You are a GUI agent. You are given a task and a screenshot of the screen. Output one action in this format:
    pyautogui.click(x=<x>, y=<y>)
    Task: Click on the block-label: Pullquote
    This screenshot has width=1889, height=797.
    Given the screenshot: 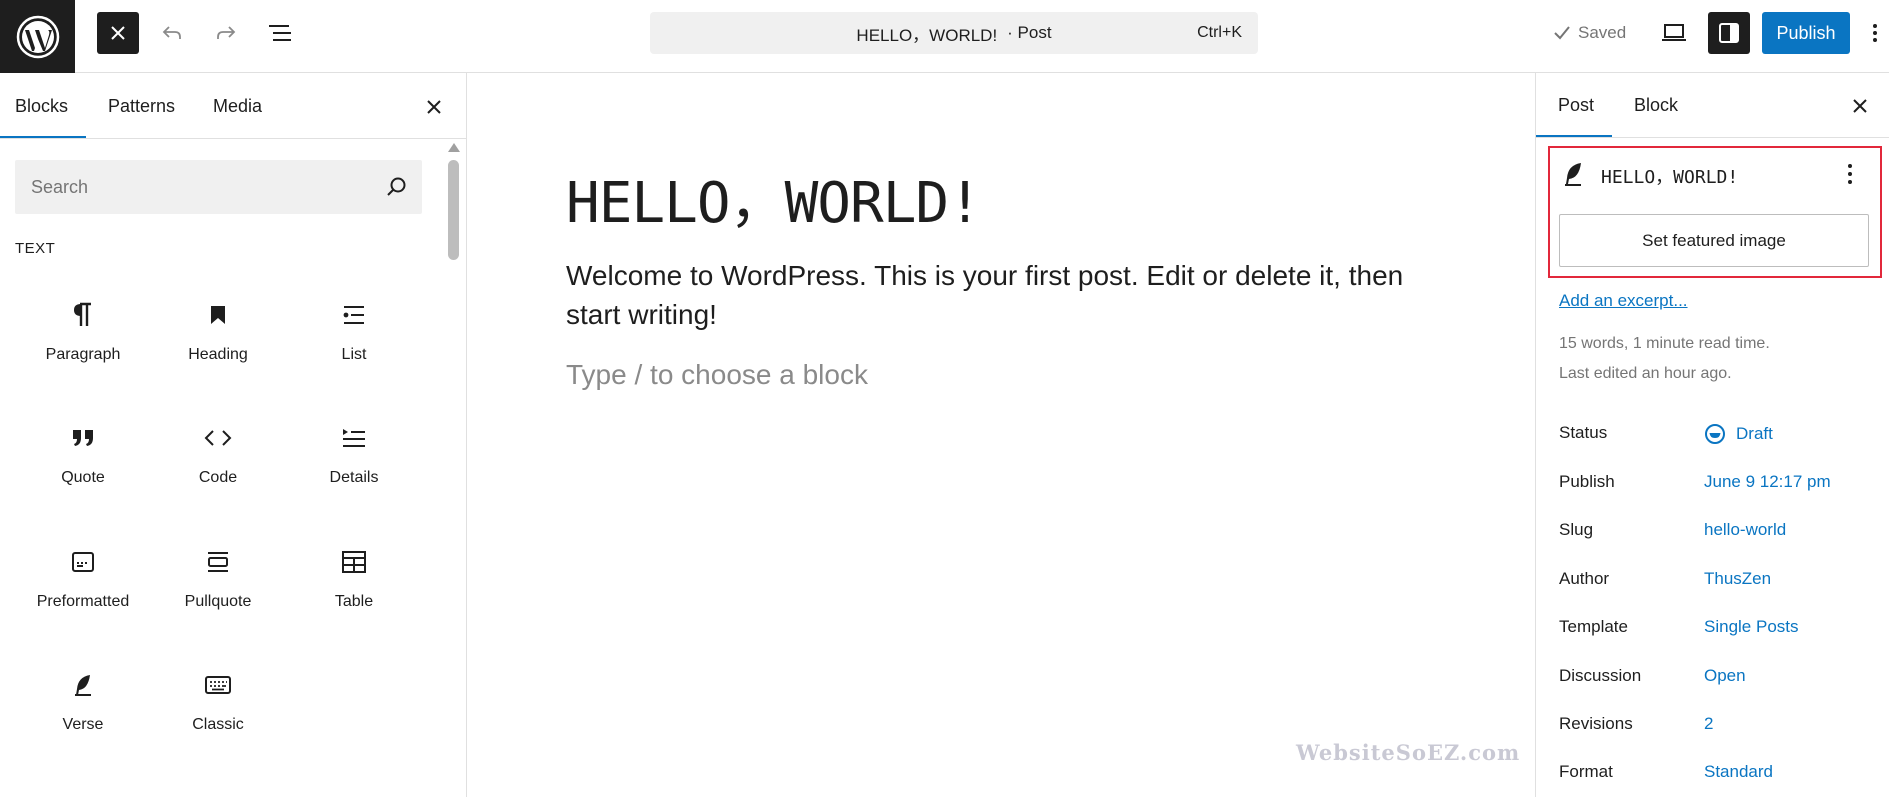 What is the action you would take?
    pyautogui.click(x=218, y=601)
    